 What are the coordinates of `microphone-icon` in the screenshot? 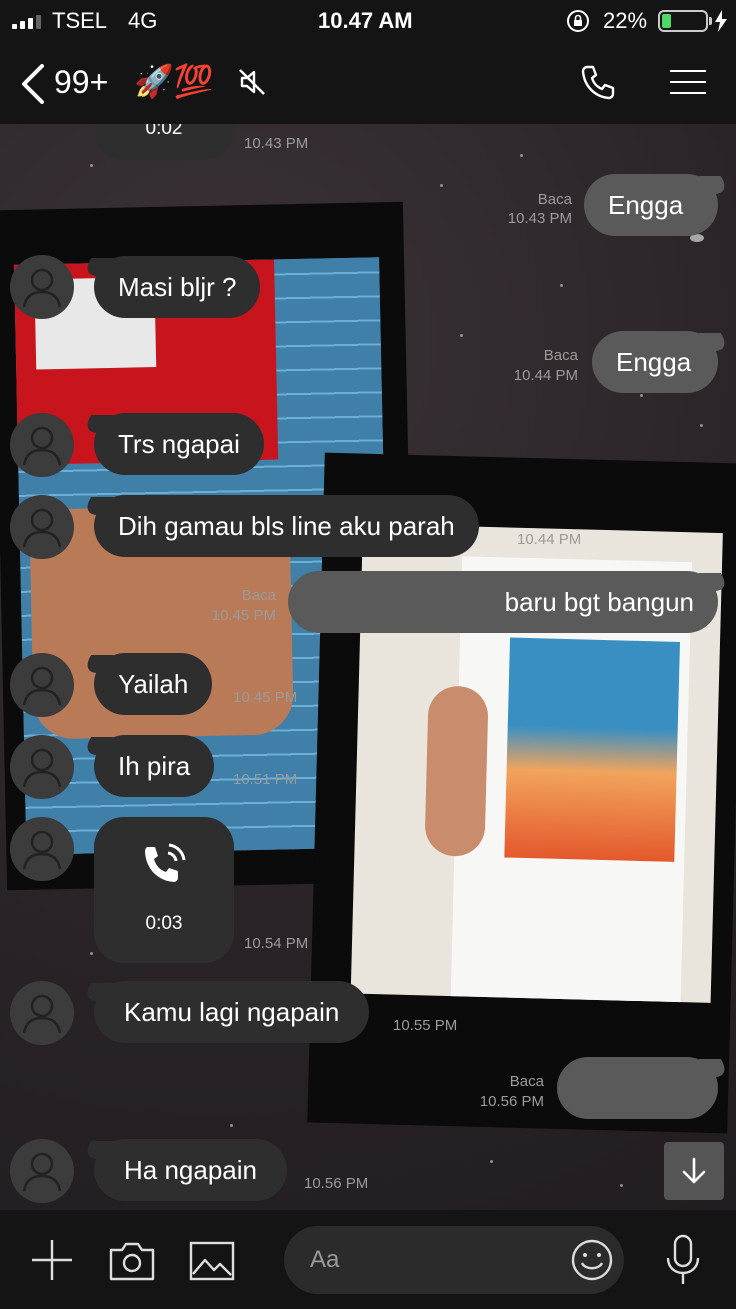 It's located at (683, 1262).